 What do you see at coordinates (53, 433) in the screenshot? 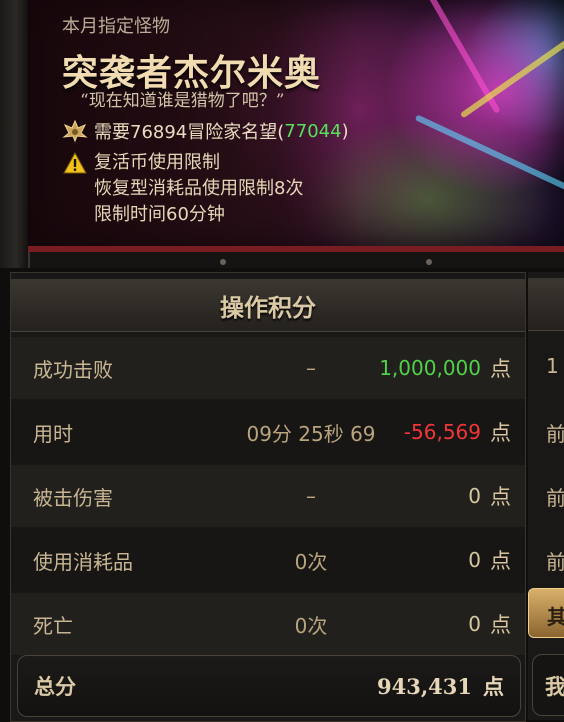
I see `score-row-label: 用时` at bounding box center [53, 433].